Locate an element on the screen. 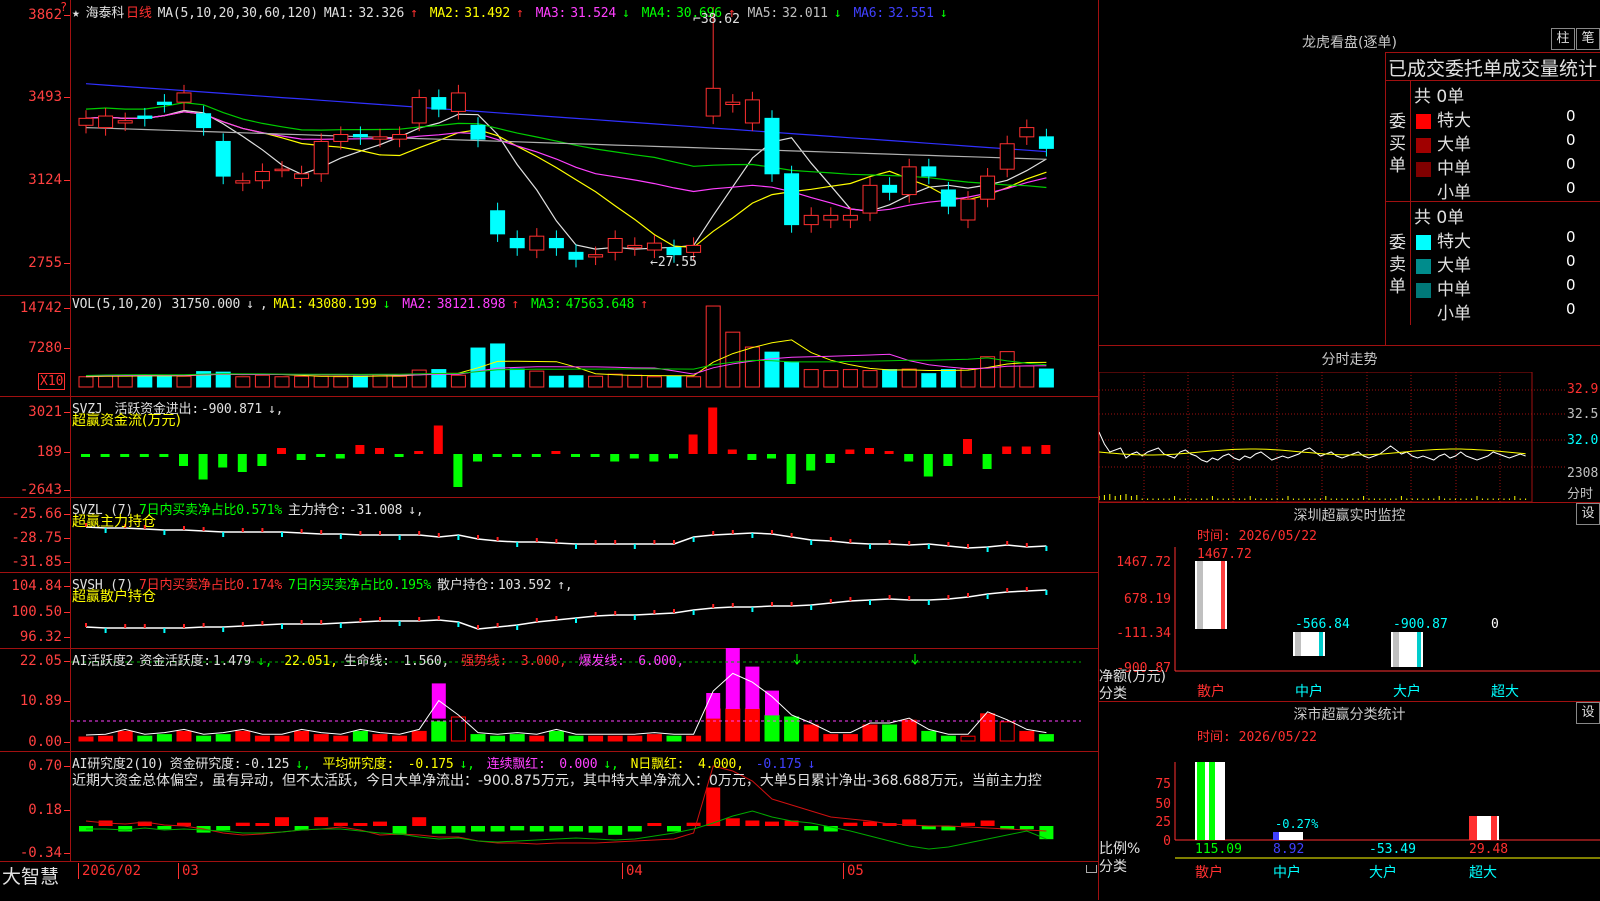 The image size is (1600, 901). brand-logo: 大智慧 is located at coordinates (30, 875).